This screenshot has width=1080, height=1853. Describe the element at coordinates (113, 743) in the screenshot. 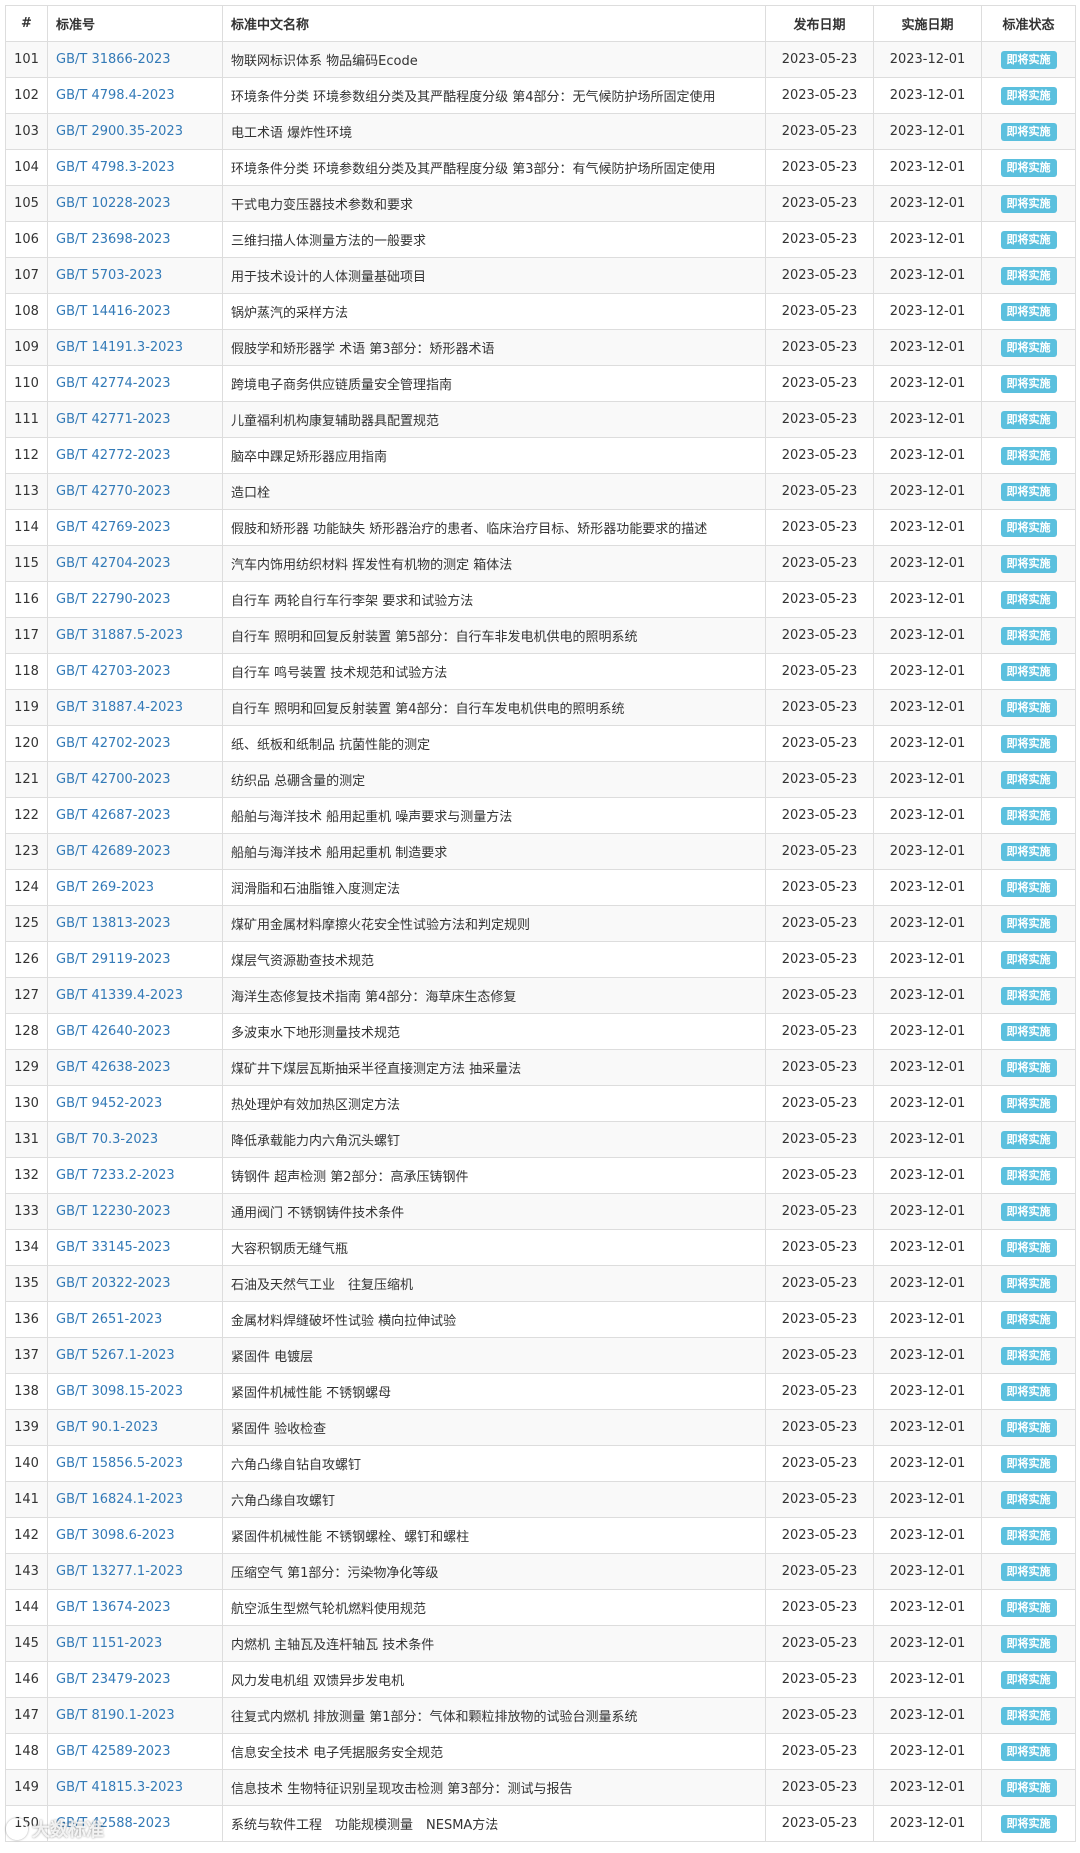

I see `standard-code-link: GB/T 42702-2023` at that location.